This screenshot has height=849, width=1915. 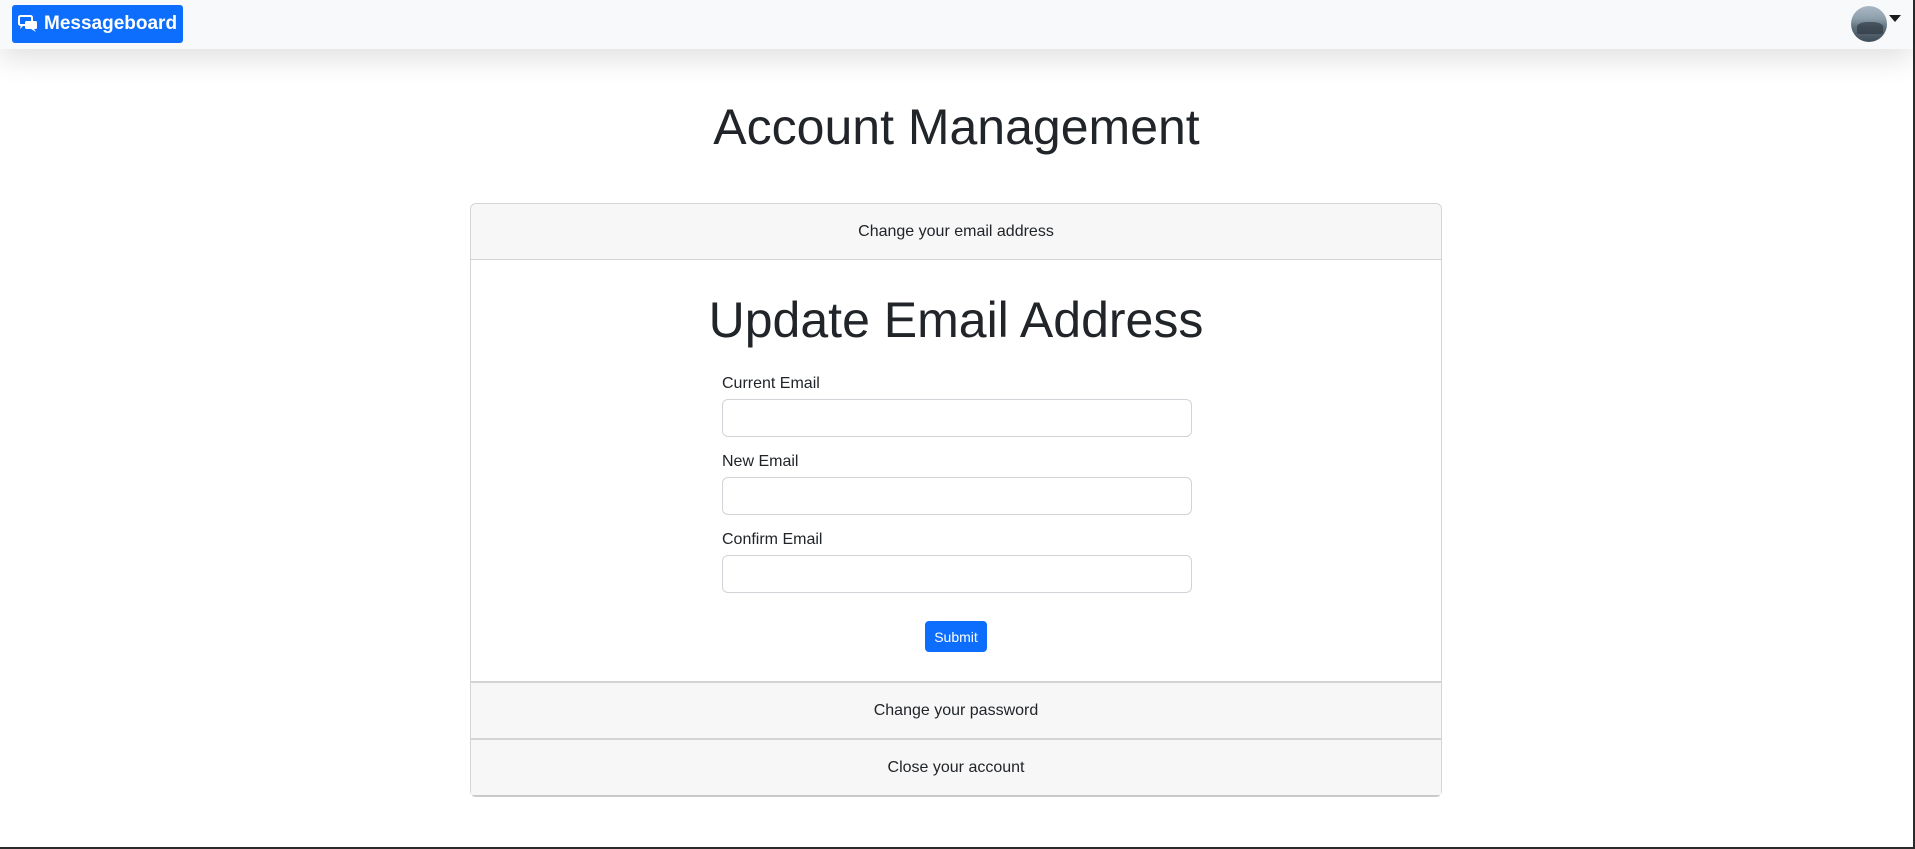 What do you see at coordinates (760, 461) in the screenshot?
I see `new-email-label: New Email` at bounding box center [760, 461].